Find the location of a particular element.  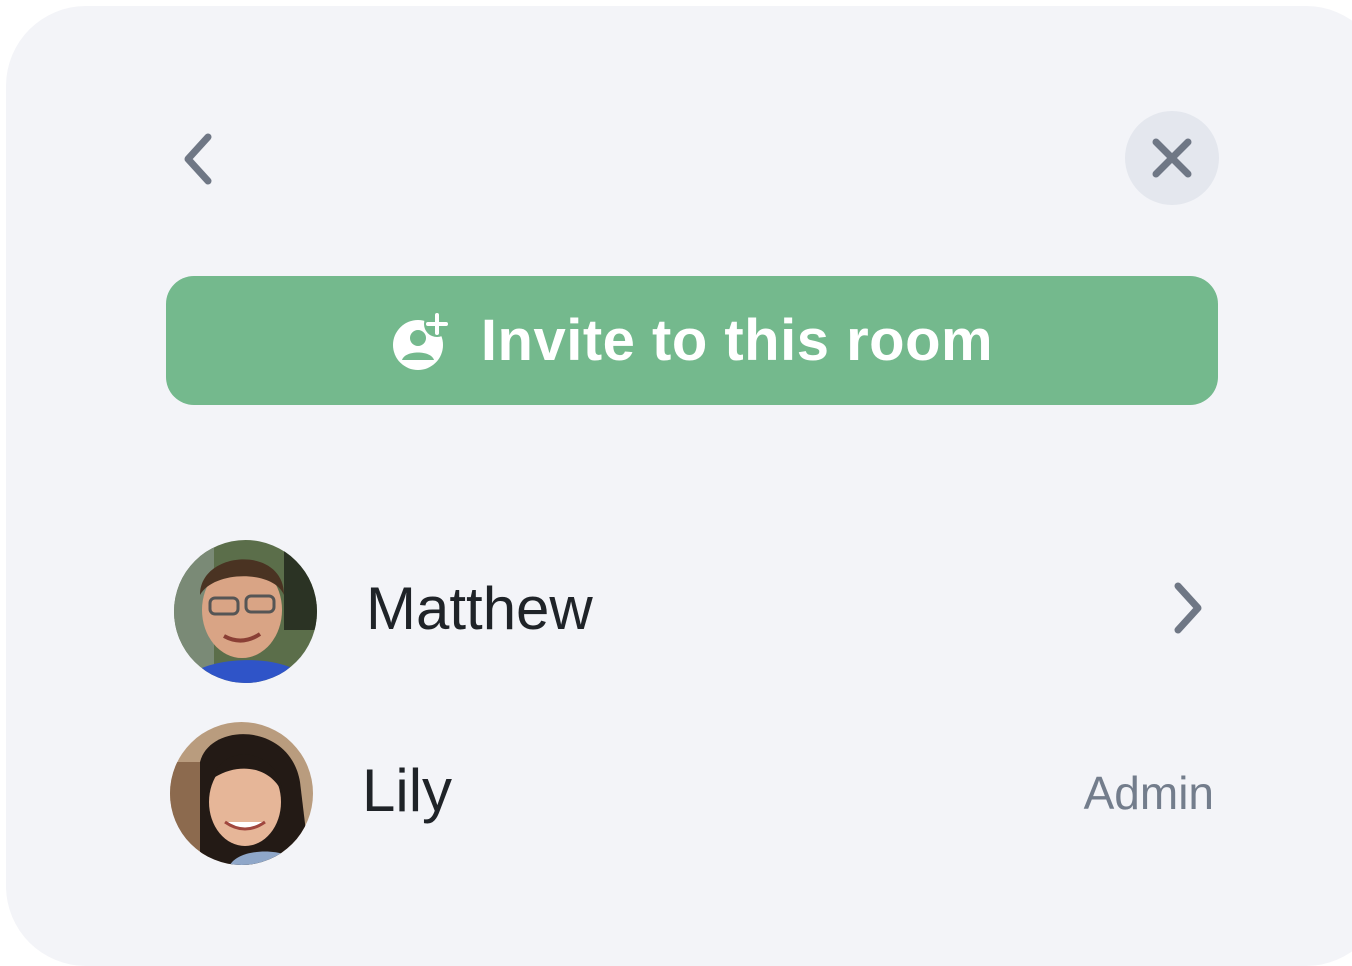

member-name: Matthew is located at coordinates (479, 608).